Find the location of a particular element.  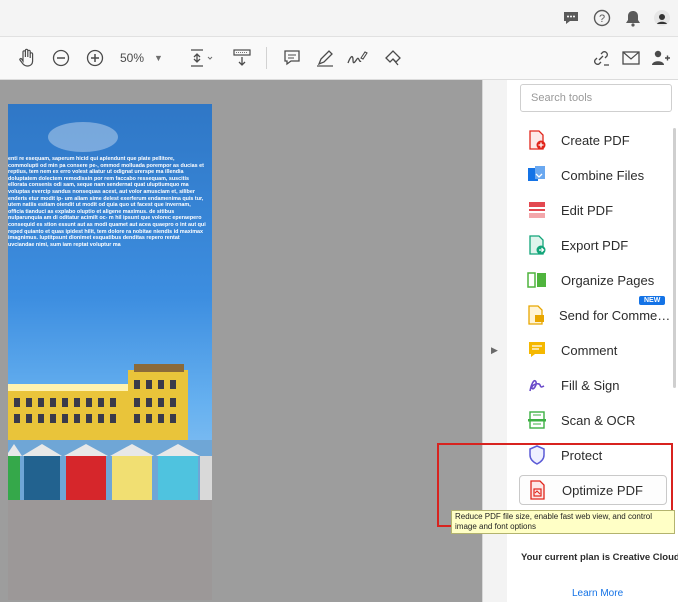

tool-scan-ocr: Scan & OCR is located at coordinates (593, 420).